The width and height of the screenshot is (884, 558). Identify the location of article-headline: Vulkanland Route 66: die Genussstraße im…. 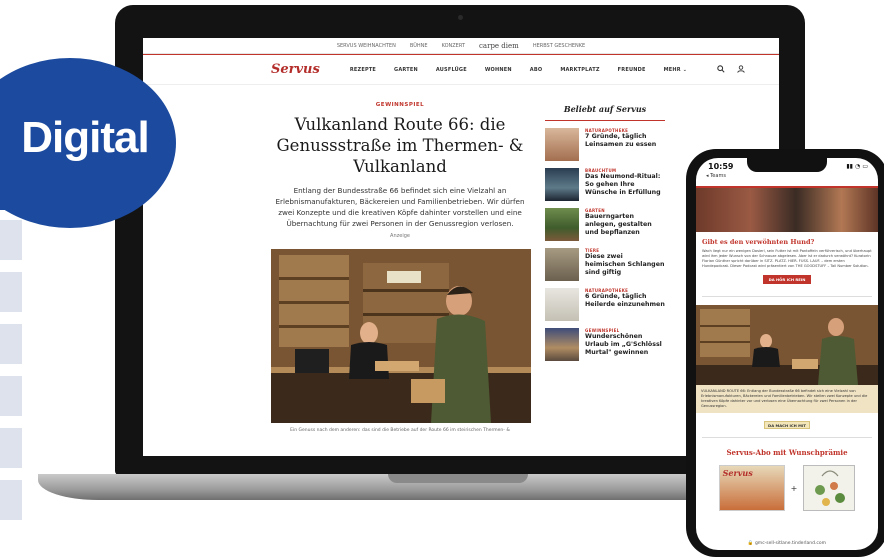
(400, 145).